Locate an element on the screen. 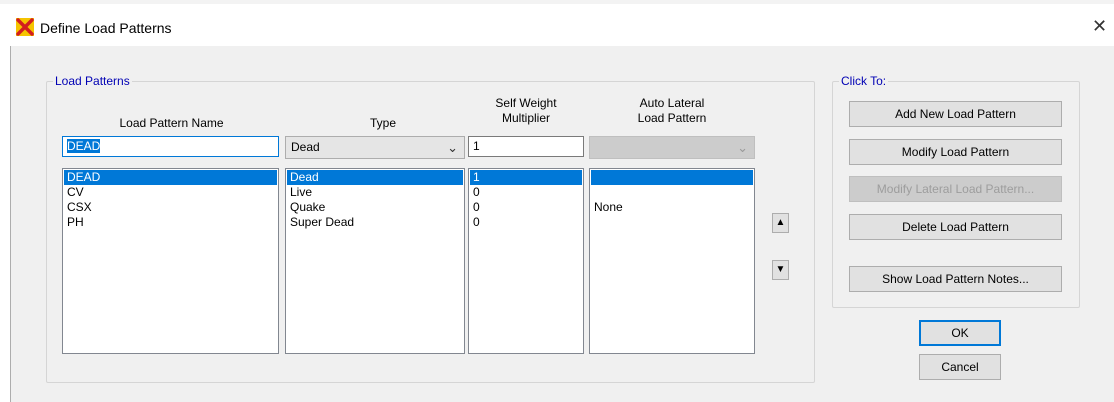 The height and width of the screenshot is (402, 1114). type-list: Dead Live Quake Super Dead is located at coordinates (375, 261).